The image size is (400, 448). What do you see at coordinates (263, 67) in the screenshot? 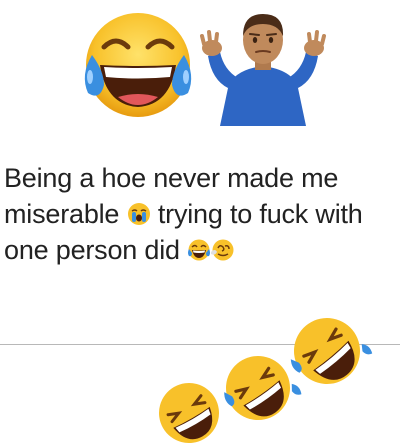
I see `man-shrugging-icon` at bounding box center [263, 67].